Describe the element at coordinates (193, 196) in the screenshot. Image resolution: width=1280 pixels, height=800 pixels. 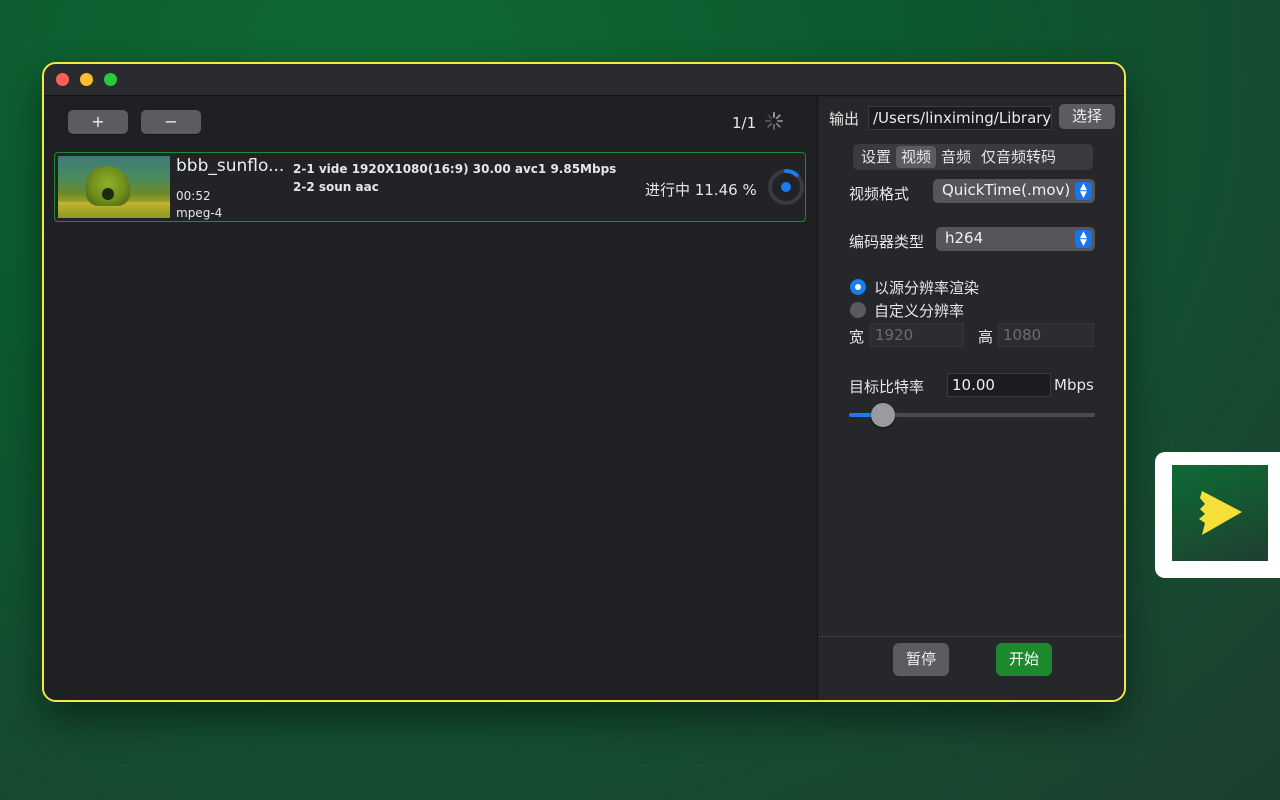
I see `file-duration: 00:52` at that location.